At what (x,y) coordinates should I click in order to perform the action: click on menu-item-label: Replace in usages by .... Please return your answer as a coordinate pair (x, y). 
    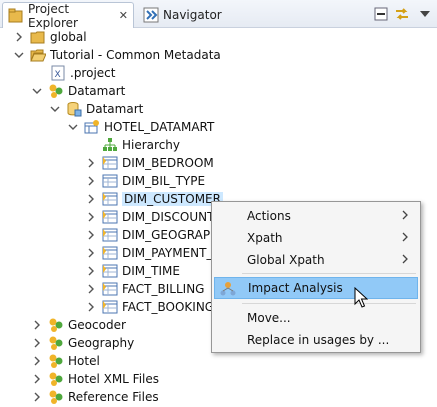
    Looking at the image, I should click on (318, 340).